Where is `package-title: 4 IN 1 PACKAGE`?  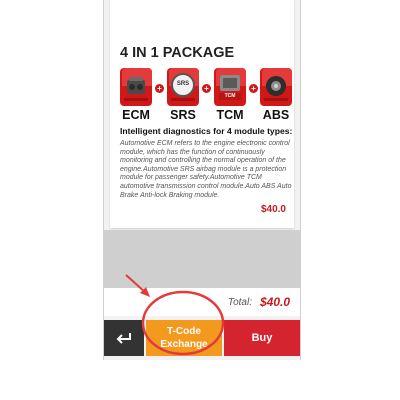
package-title: 4 IN 1 PACKAGE is located at coordinates (177, 53).